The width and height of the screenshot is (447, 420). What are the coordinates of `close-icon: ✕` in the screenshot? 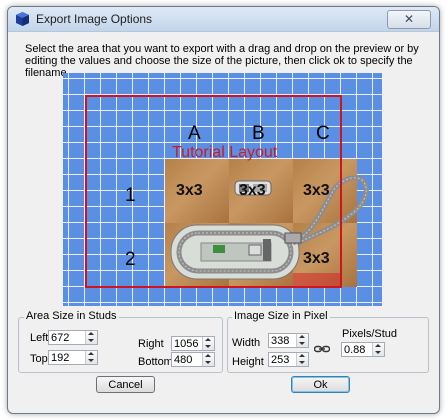 It's located at (409, 19).